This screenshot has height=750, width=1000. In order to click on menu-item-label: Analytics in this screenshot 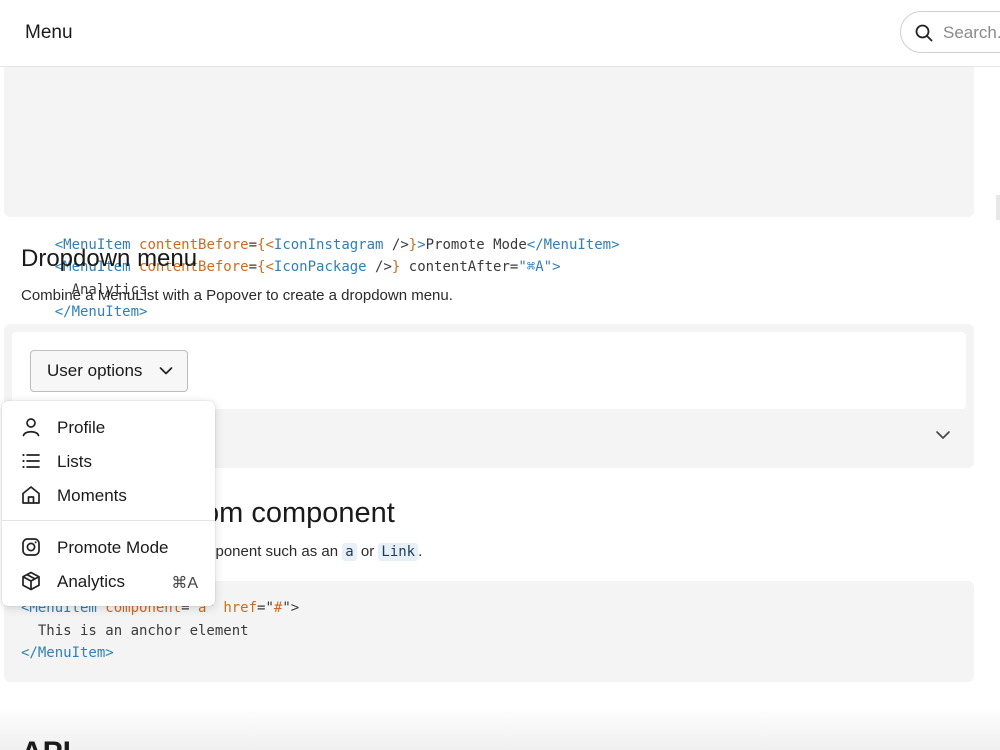, I will do `click(91, 581)`.